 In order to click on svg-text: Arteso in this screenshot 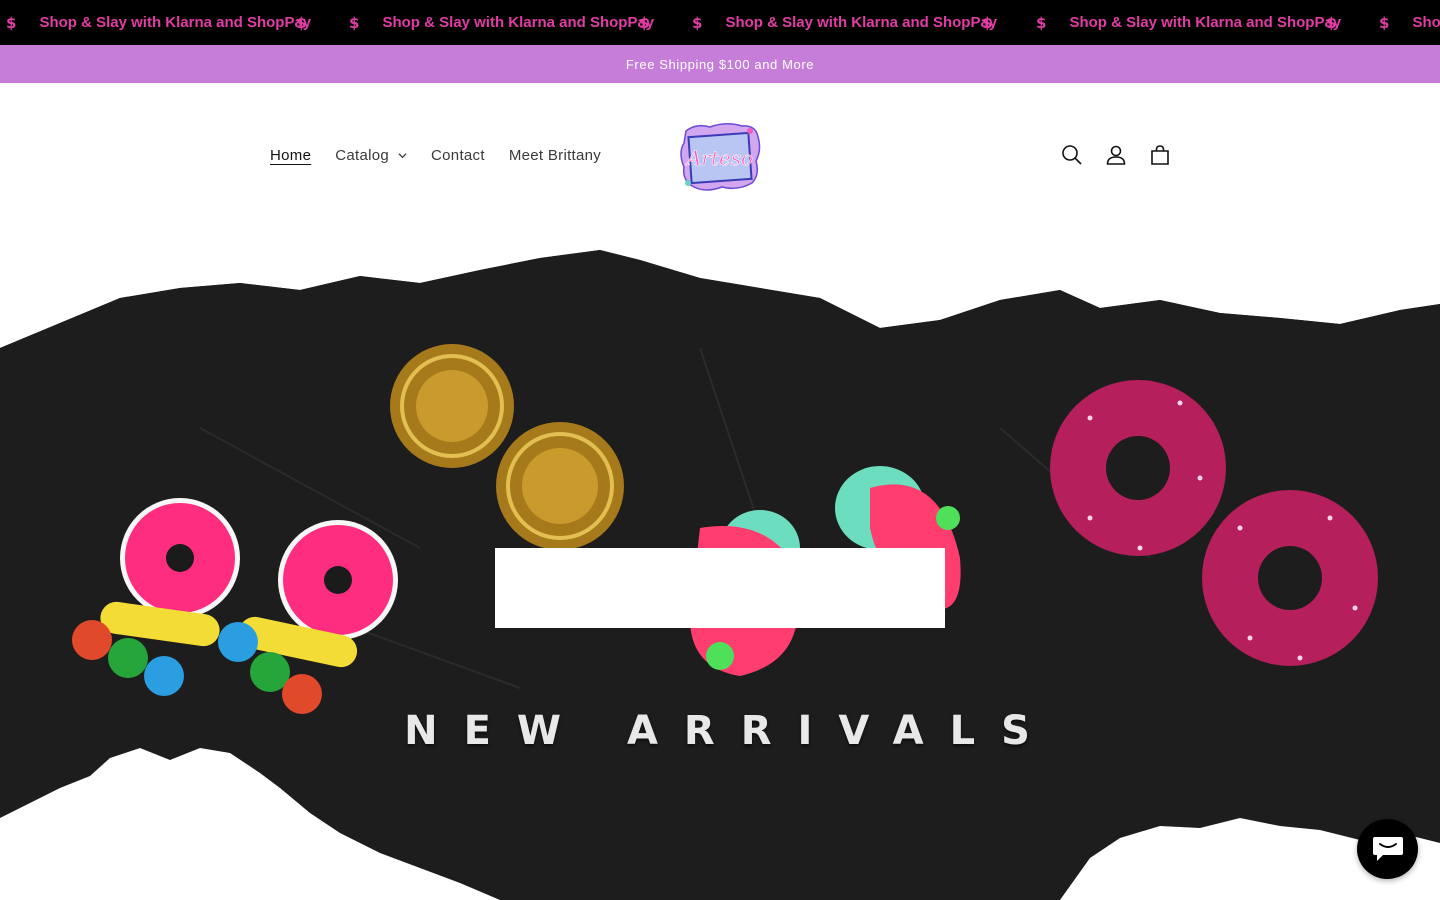, I will do `click(719, 158)`.